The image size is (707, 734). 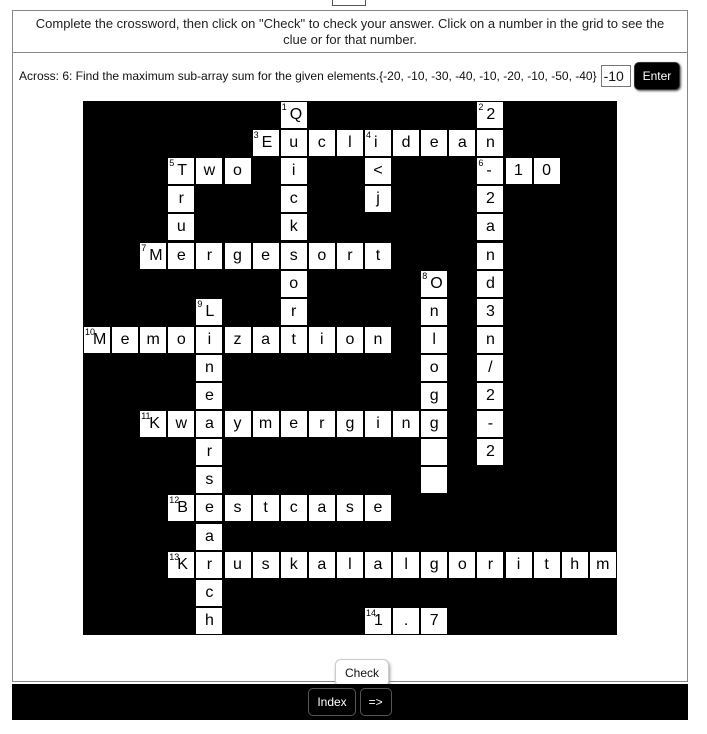 I want to click on grid-cell: h, so click(x=209, y=620).